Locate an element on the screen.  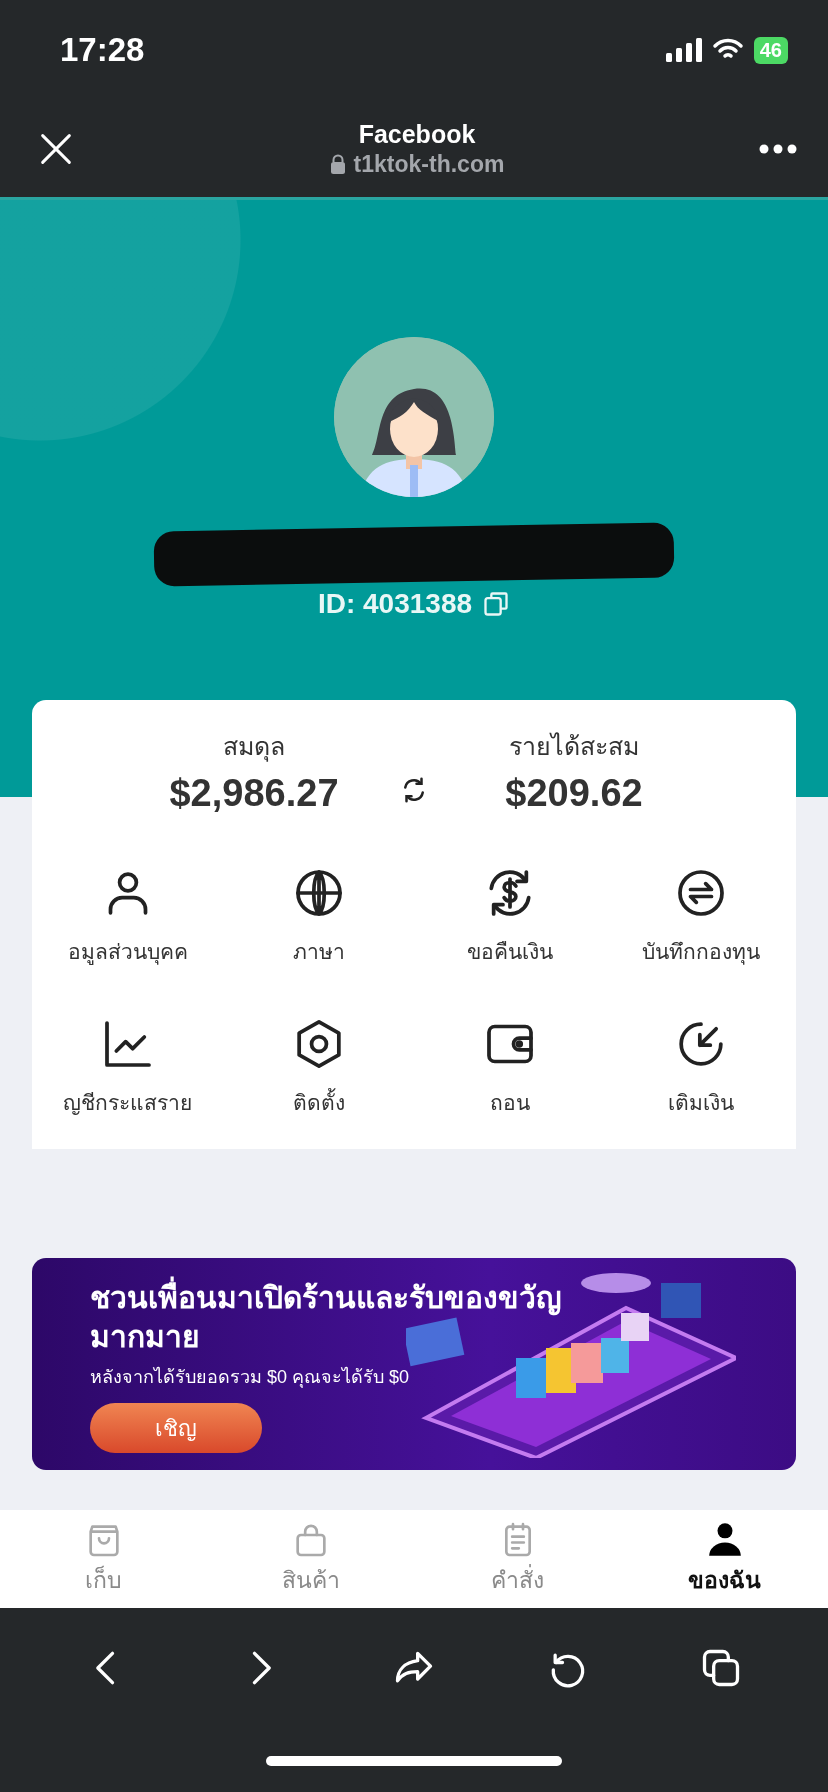
more-button is located at coordinates (778, 148).